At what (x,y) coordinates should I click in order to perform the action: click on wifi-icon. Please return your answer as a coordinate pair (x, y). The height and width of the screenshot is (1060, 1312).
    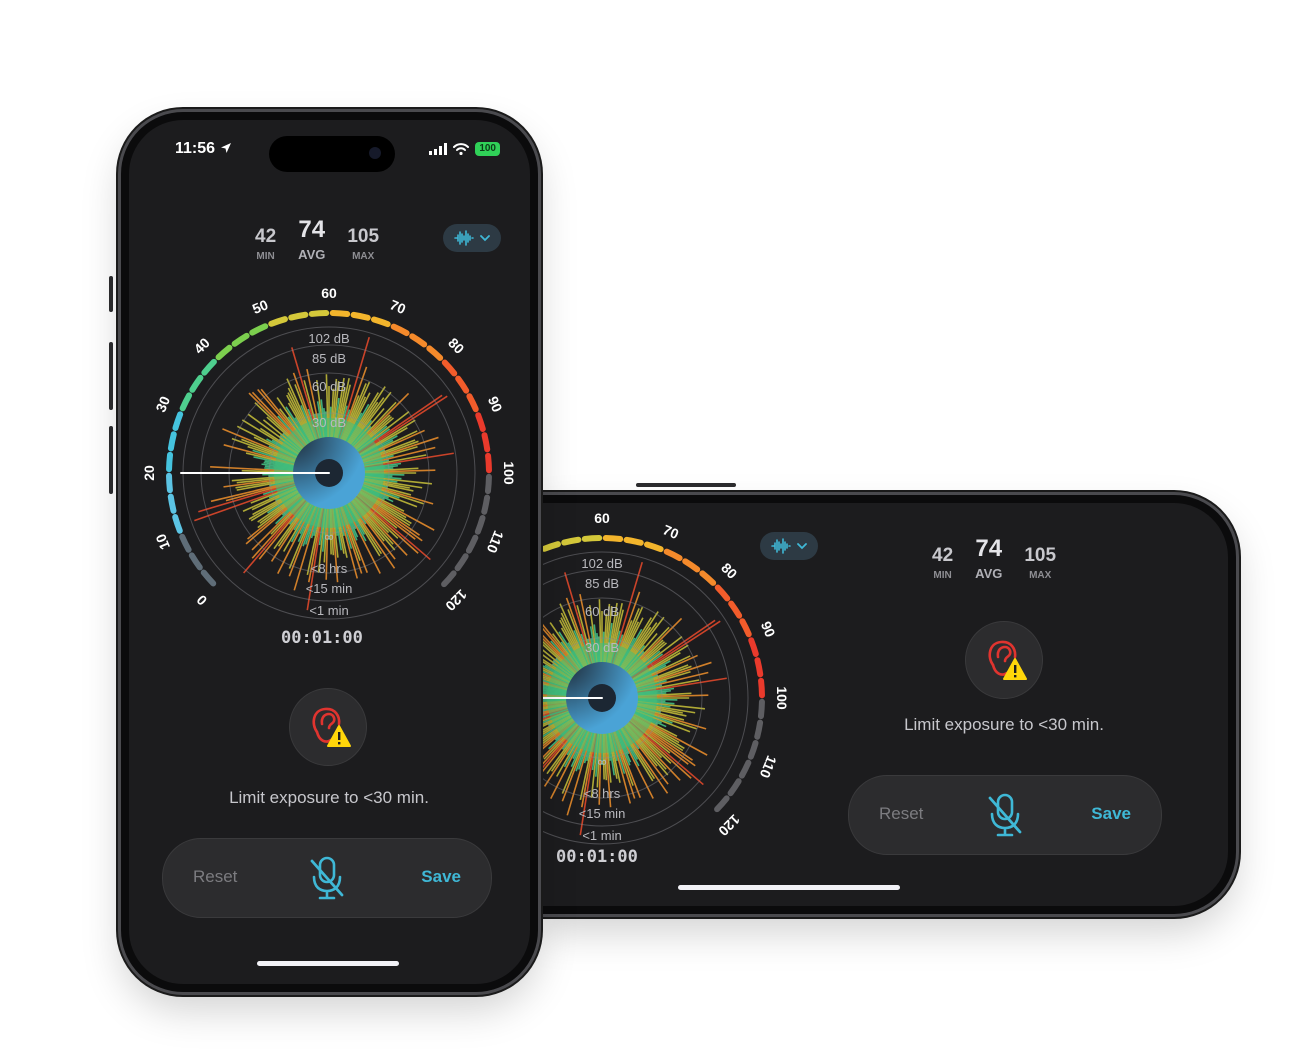
    Looking at the image, I should click on (461, 149).